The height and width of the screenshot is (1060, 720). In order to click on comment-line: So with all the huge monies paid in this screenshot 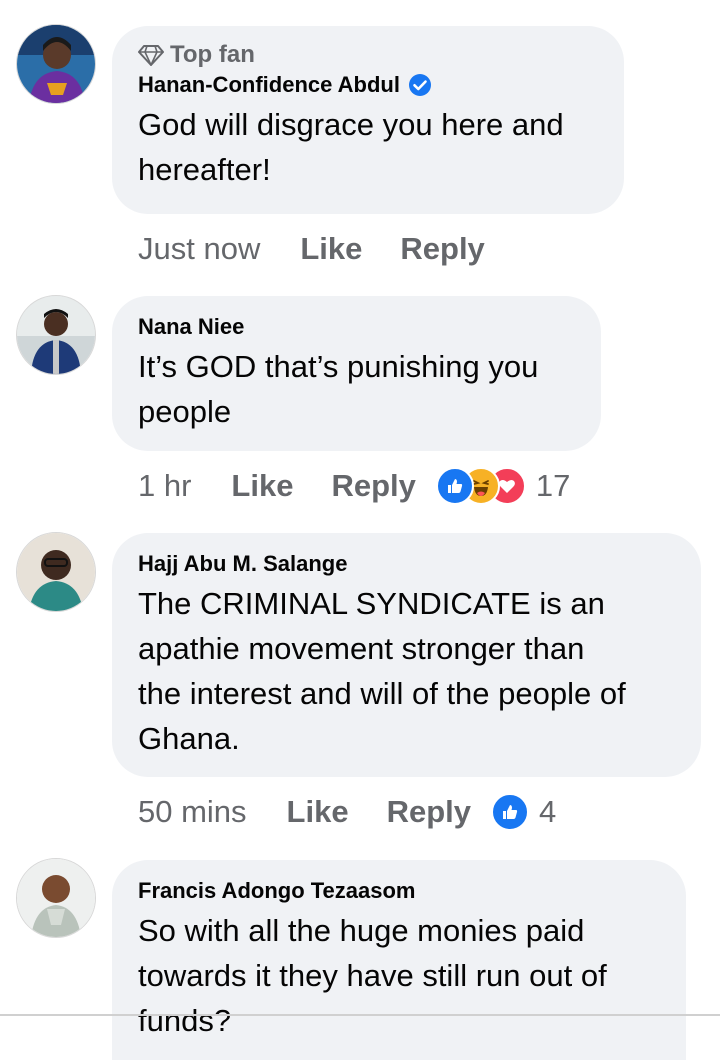, I will do `click(361, 930)`.